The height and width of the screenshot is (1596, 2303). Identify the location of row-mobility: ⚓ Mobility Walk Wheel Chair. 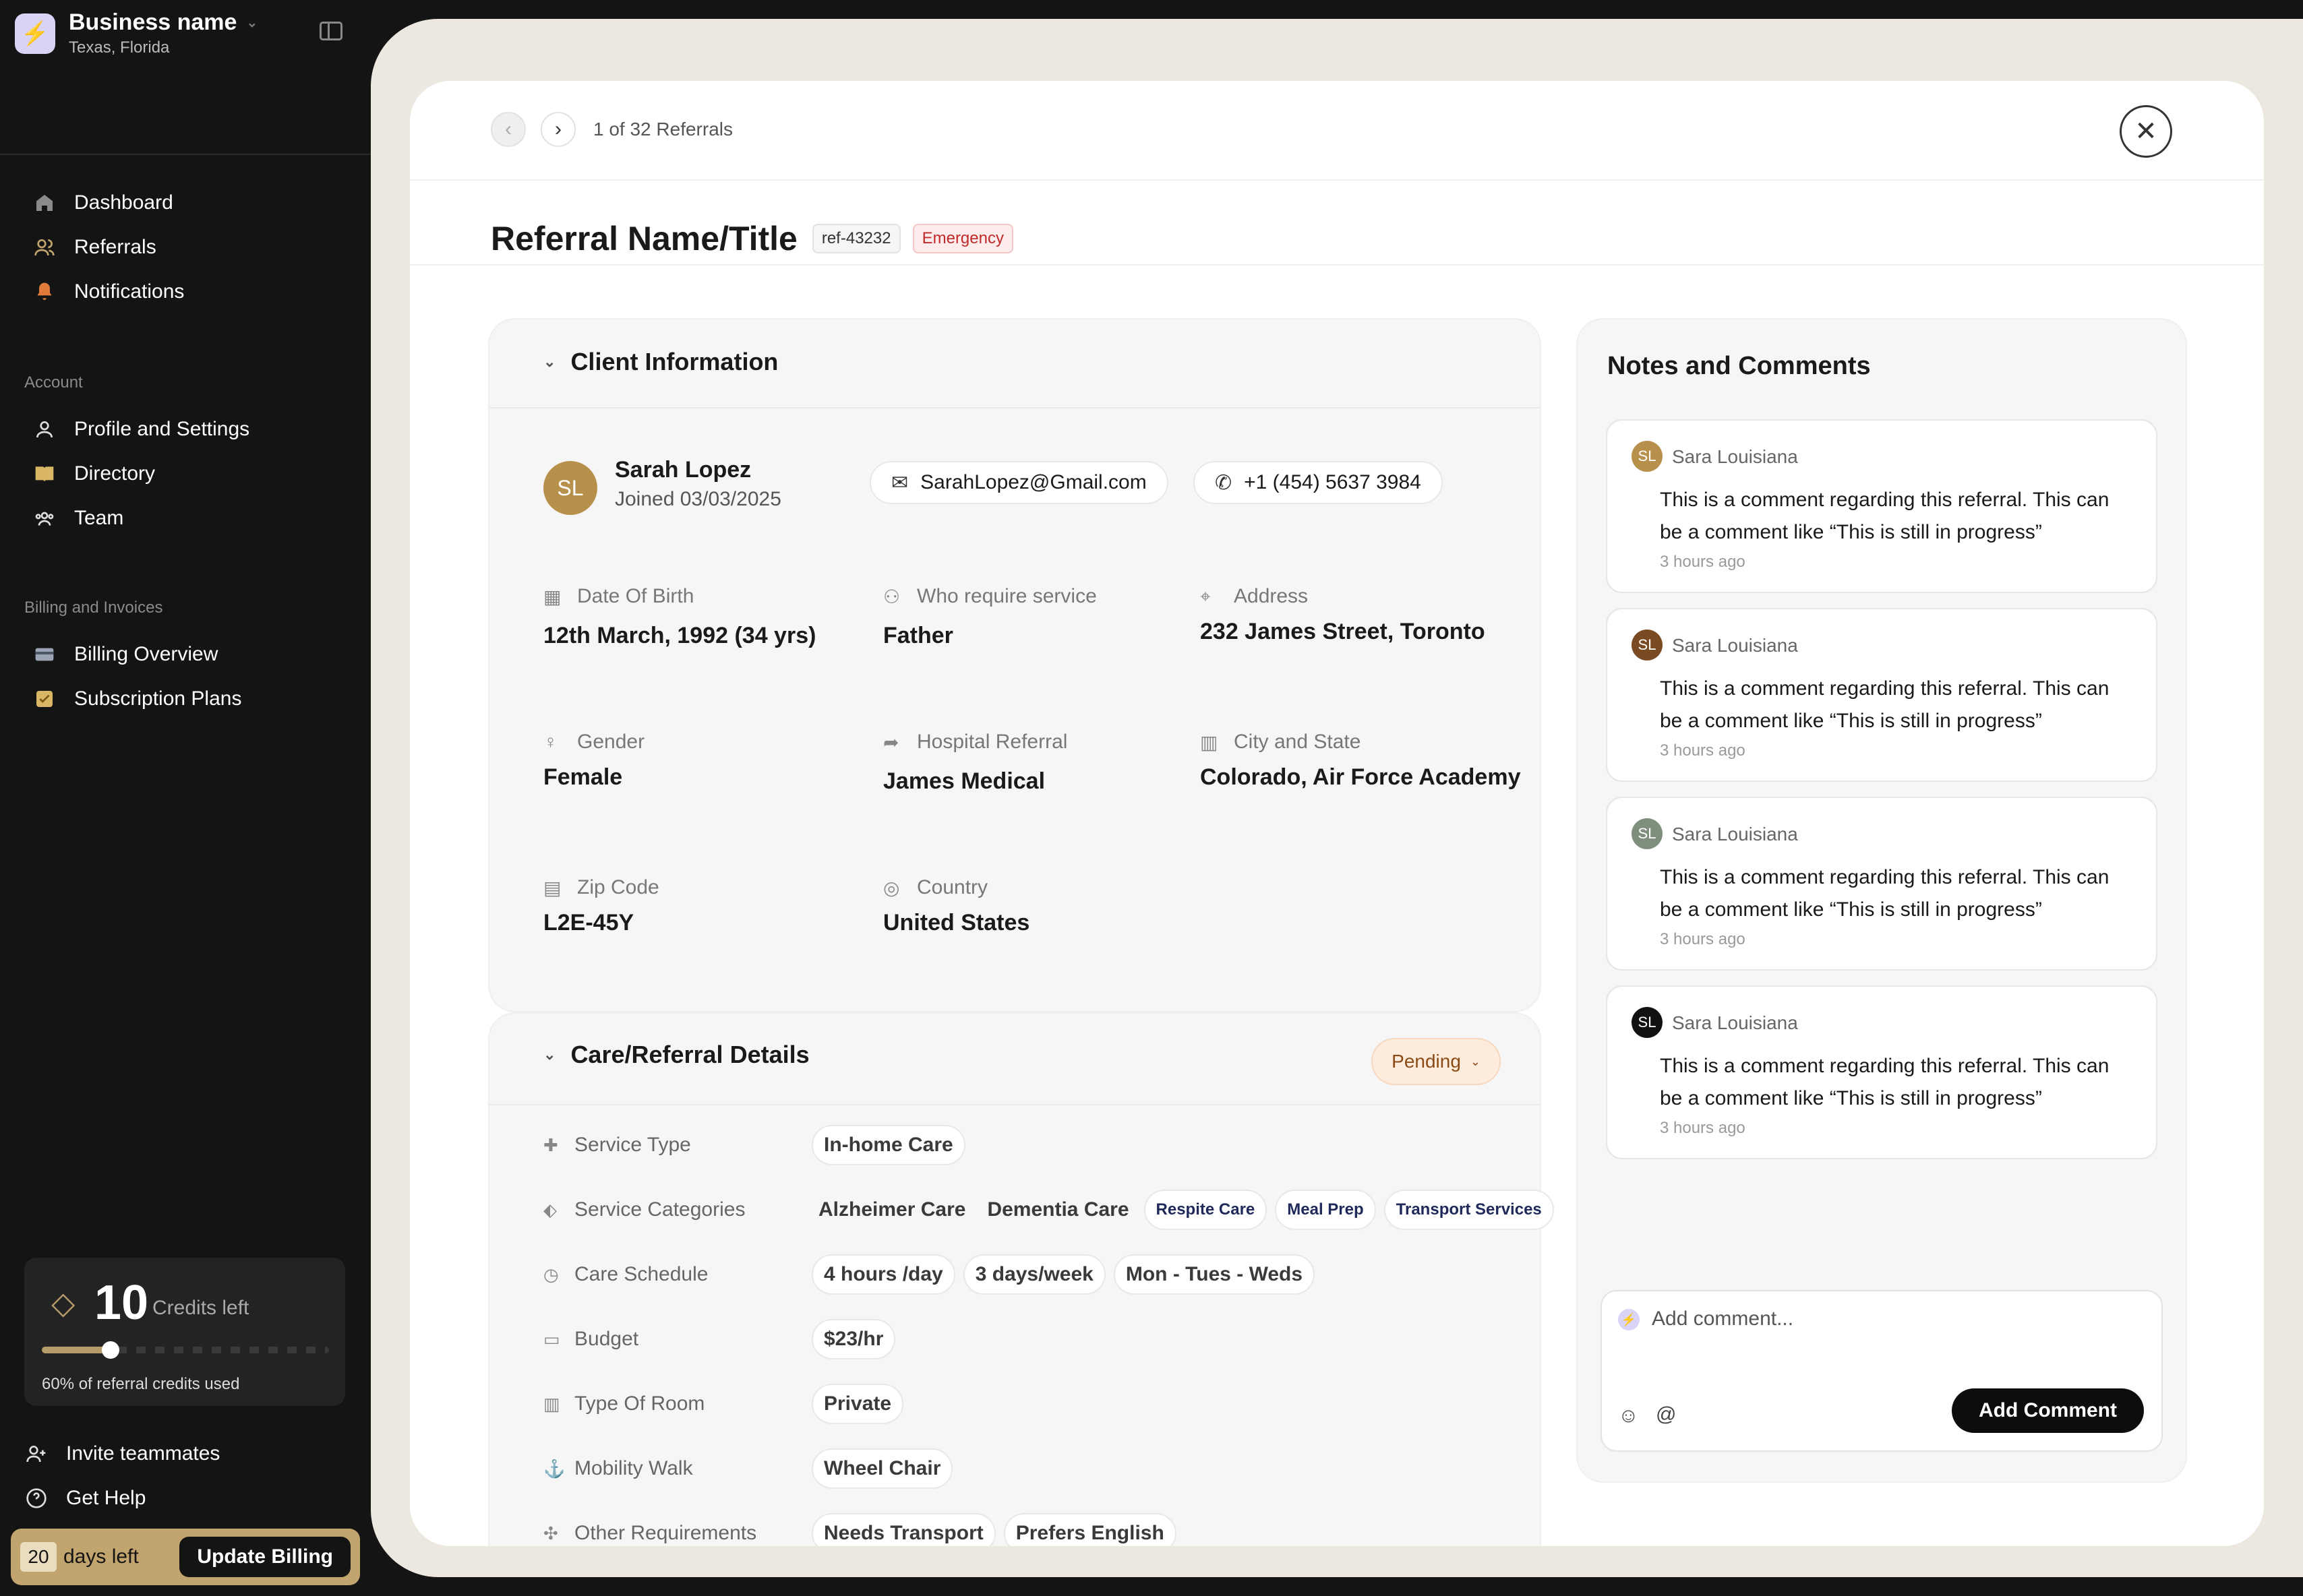
(752, 1468).